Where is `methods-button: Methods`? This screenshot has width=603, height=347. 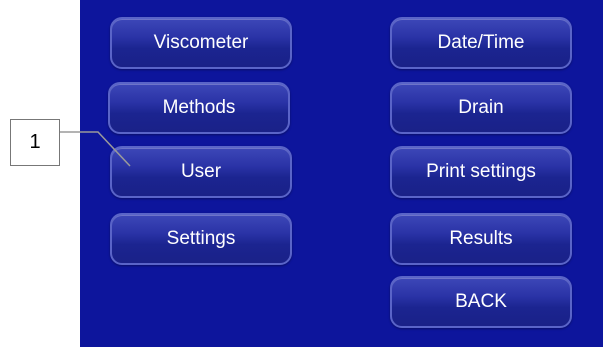 methods-button: Methods is located at coordinates (199, 108).